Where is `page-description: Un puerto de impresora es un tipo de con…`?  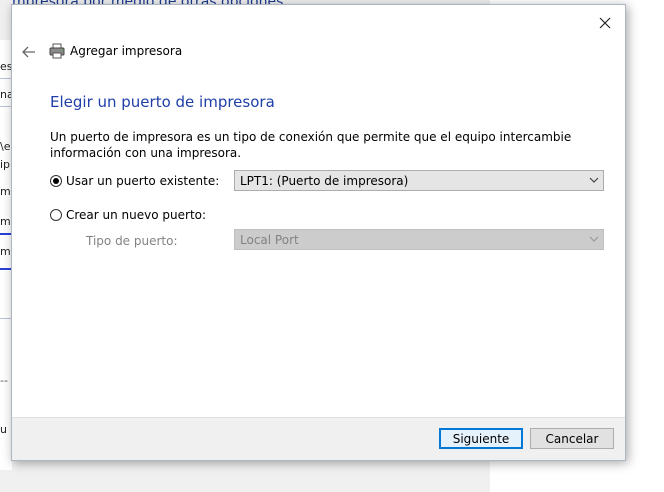
page-description: Un puerto de impresora es un tipo de con… is located at coordinates (311, 145).